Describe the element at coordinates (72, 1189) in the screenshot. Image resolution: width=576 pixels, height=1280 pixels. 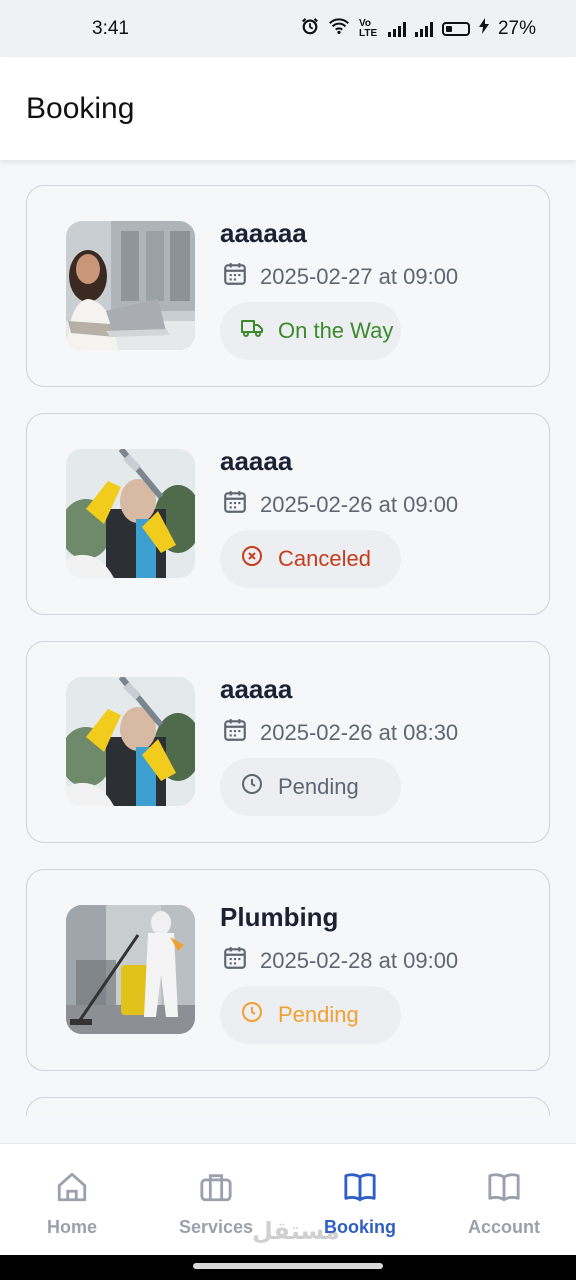
I see `home-icon` at that location.